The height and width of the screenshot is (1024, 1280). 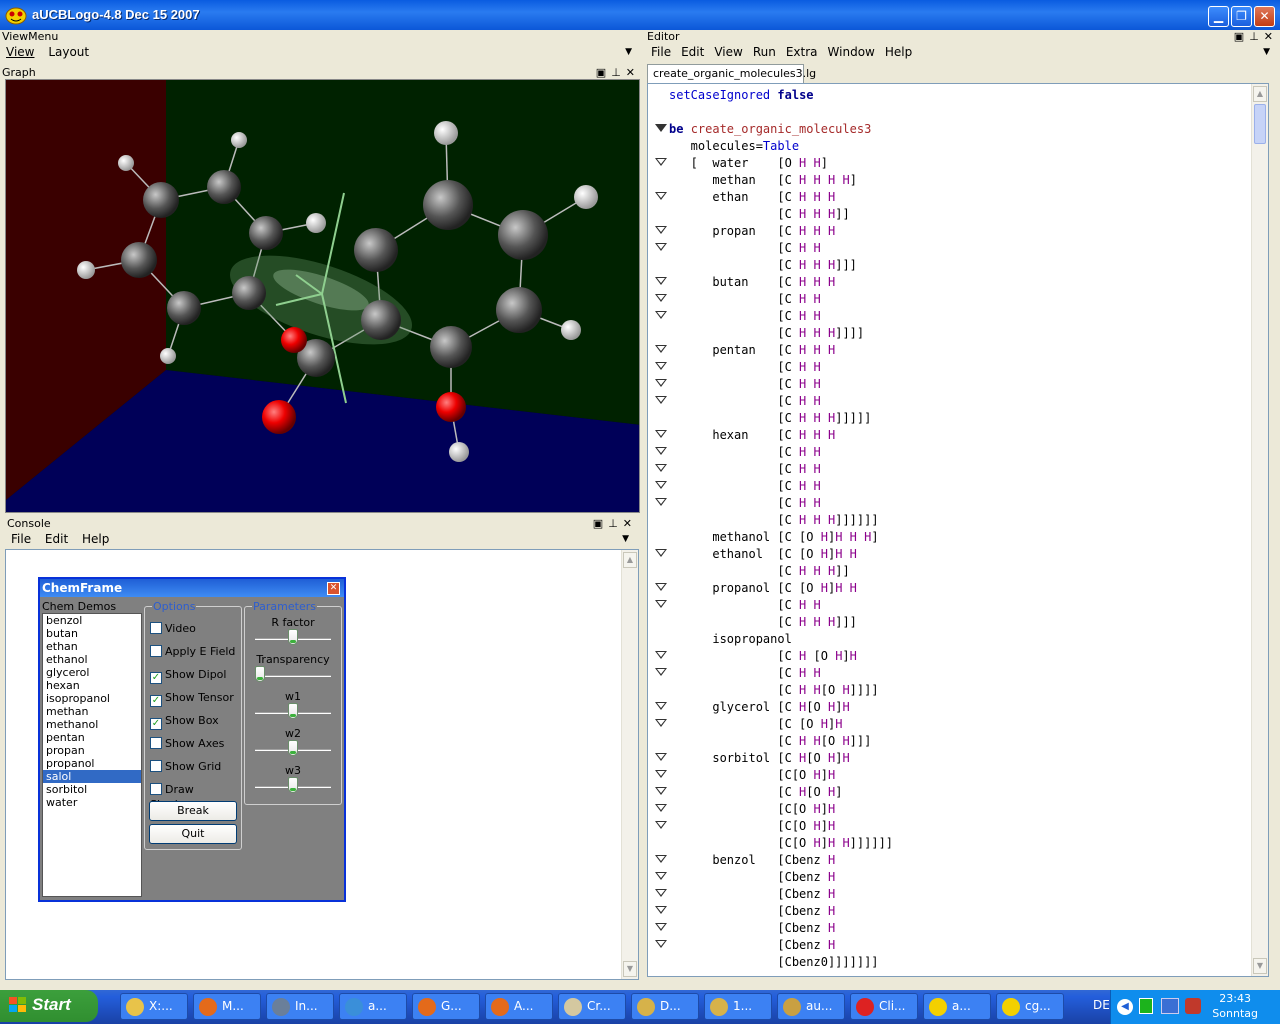 I want to click on code-line: sorbitol [C H[O H]H, so click(x=770, y=758).